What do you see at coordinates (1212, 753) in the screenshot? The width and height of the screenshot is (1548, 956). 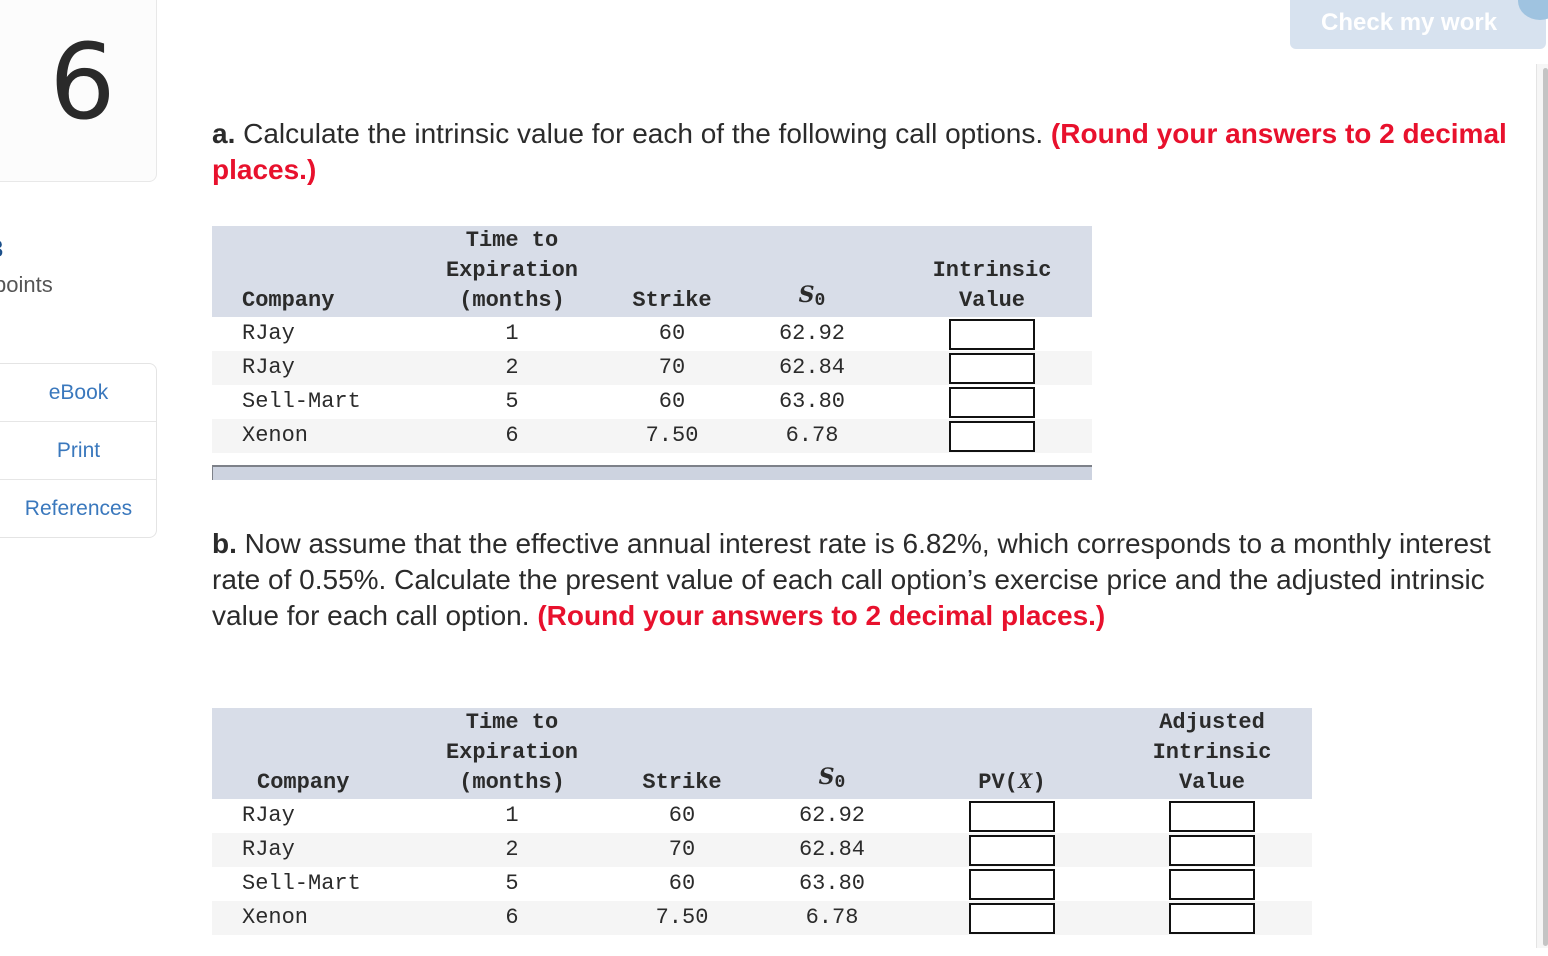 I see `header-adjusted-intrinsic-value: Adjusted Intrinsic Value` at bounding box center [1212, 753].